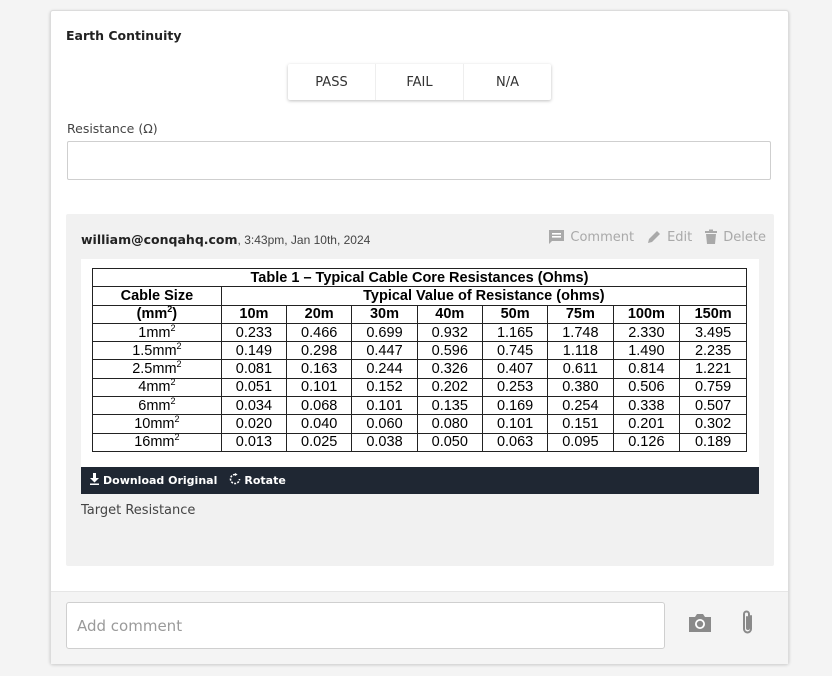  What do you see at coordinates (254, 332) in the screenshot?
I see `resistance-value-cell: 0.233` at bounding box center [254, 332].